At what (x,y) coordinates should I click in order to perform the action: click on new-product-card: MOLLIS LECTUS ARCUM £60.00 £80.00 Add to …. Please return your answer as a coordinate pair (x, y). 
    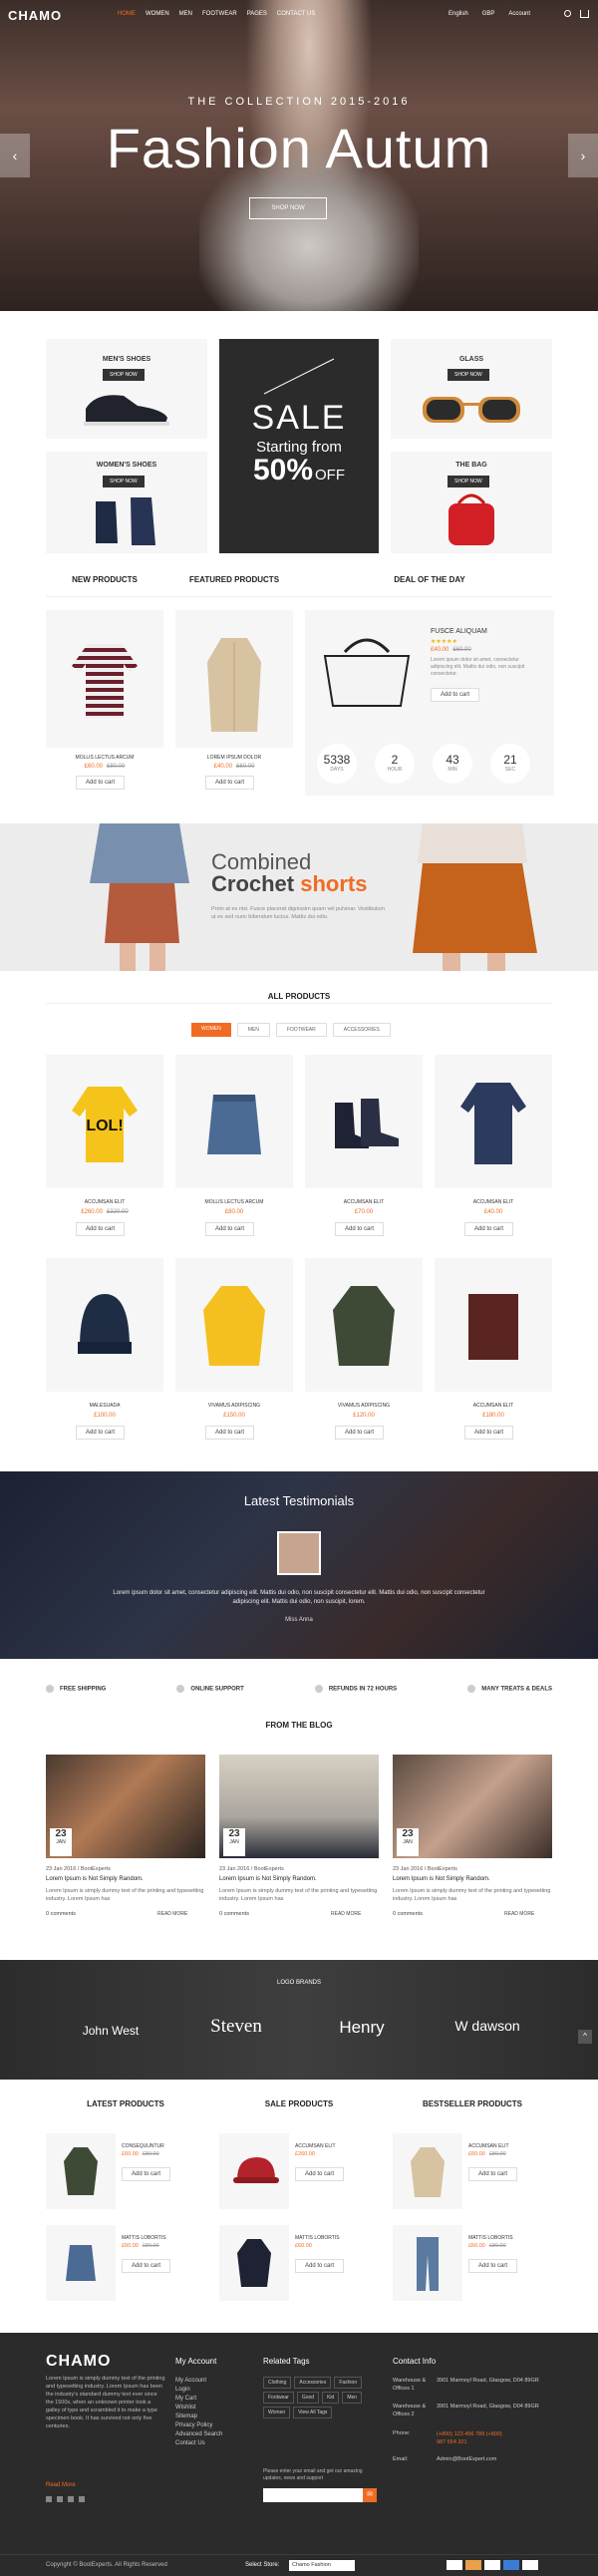
    Looking at the image, I should click on (104, 703).